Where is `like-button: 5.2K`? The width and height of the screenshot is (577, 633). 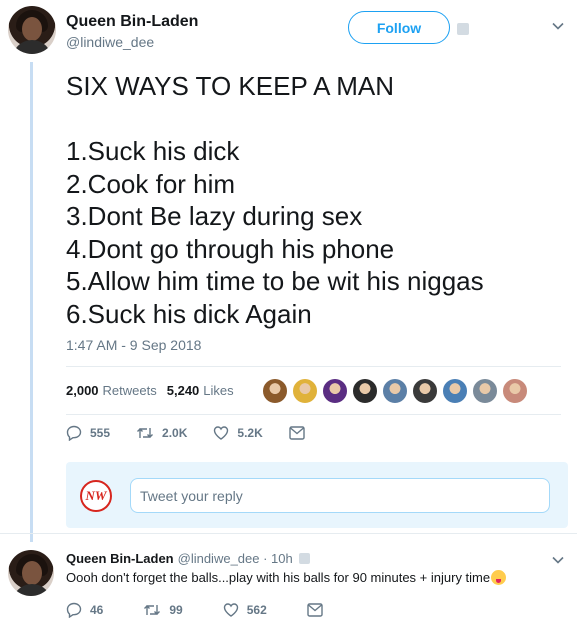 like-button: 5.2K is located at coordinates (238, 433).